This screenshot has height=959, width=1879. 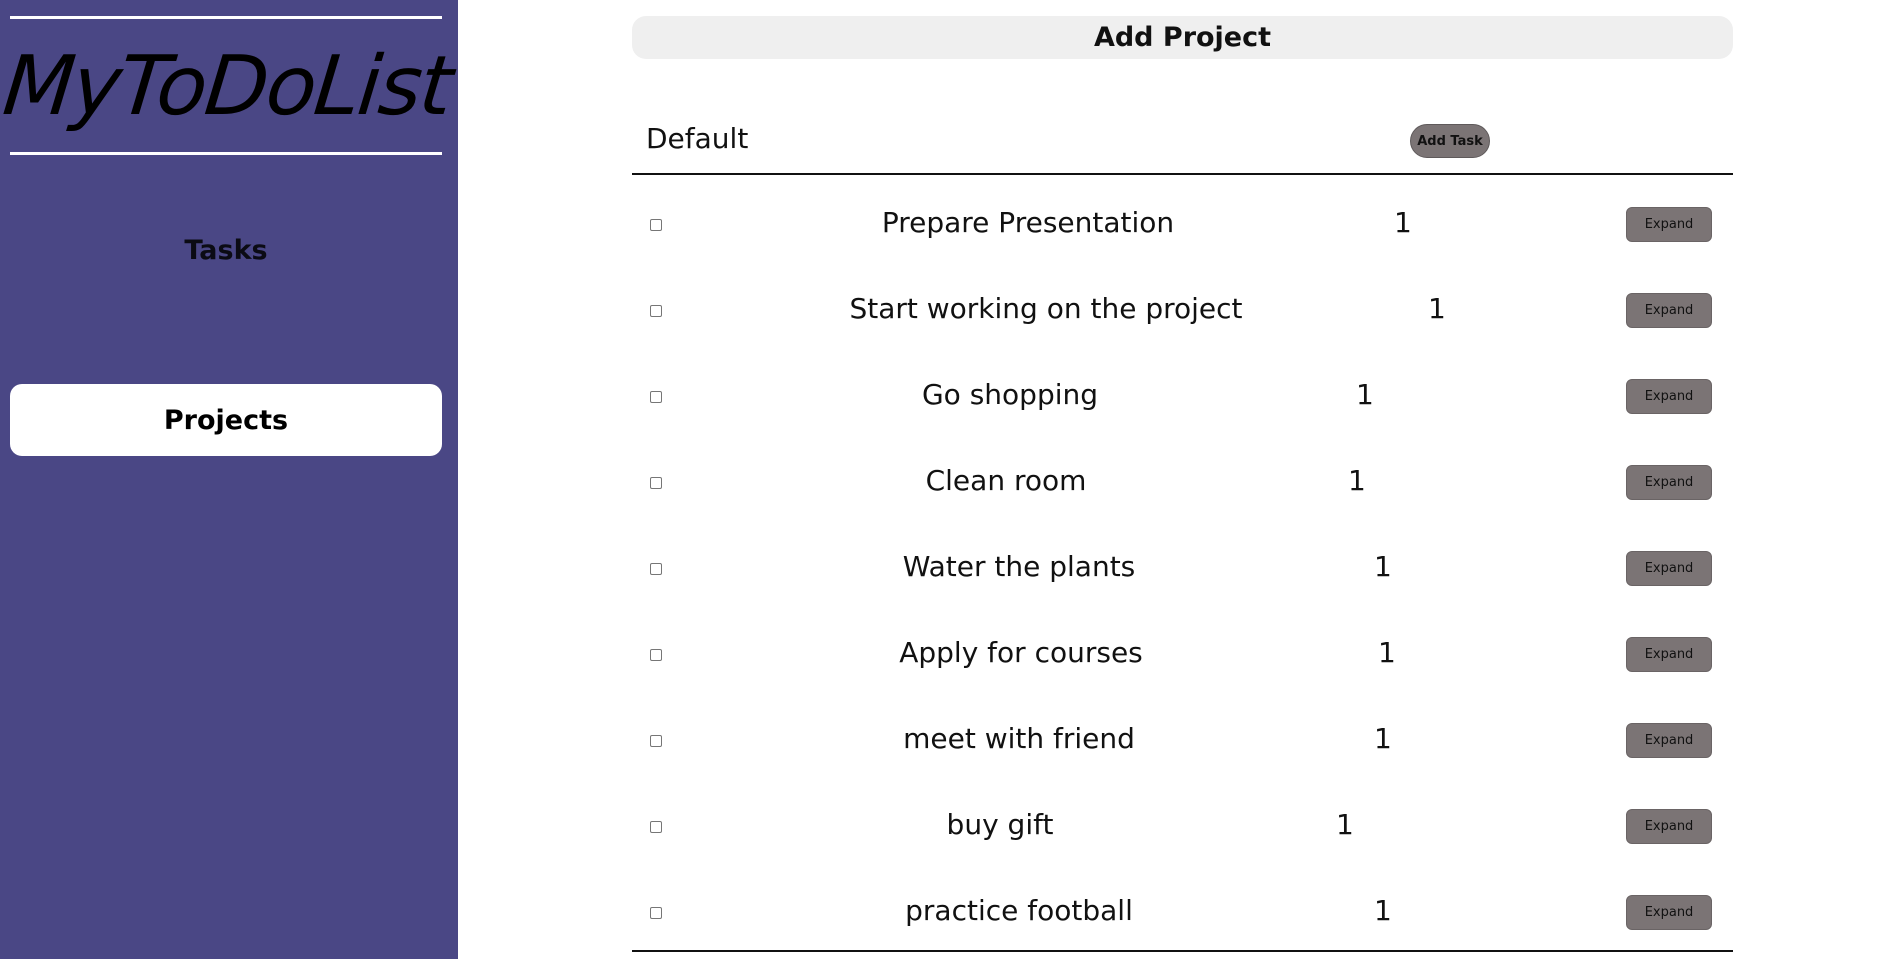 What do you see at coordinates (1028, 222) in the screenshot?
I see `task-title: Prepare Presentation` at bounding box center [1028, 222].